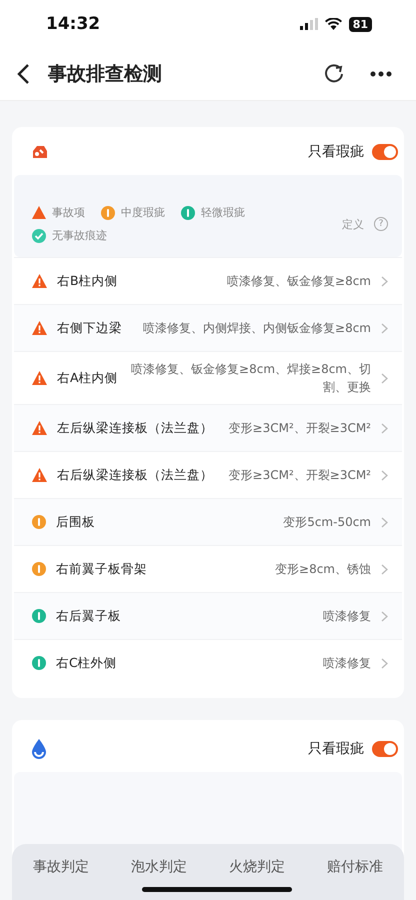 This screenshot has height=900, width=416. Describe the element at coordinates (79, 235) in the screenshot. I see `legend-label: 无事故痕迹` at that location.